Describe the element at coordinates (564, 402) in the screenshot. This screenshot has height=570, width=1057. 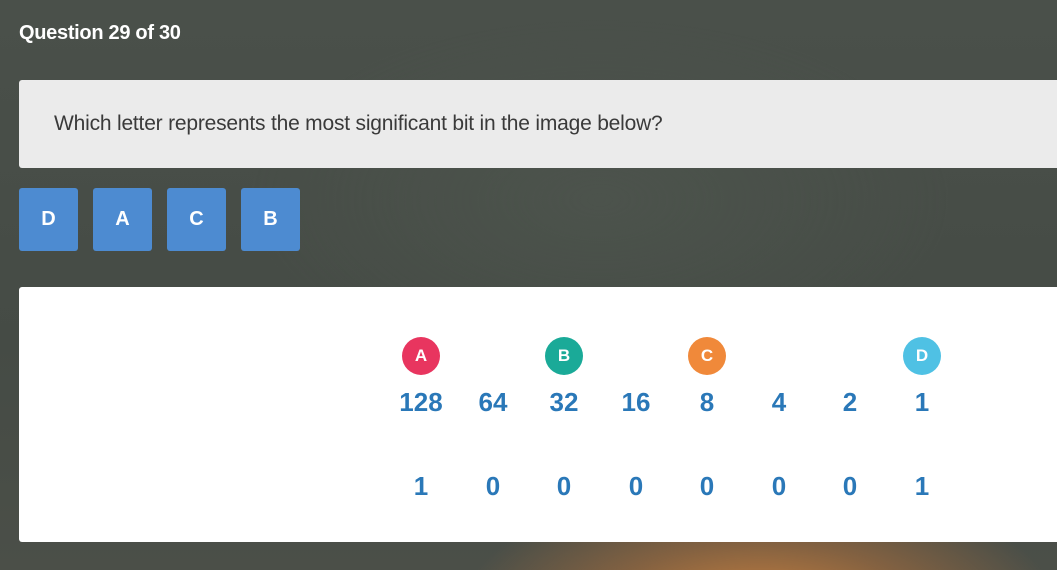
I see `place-value: 32` at that location.